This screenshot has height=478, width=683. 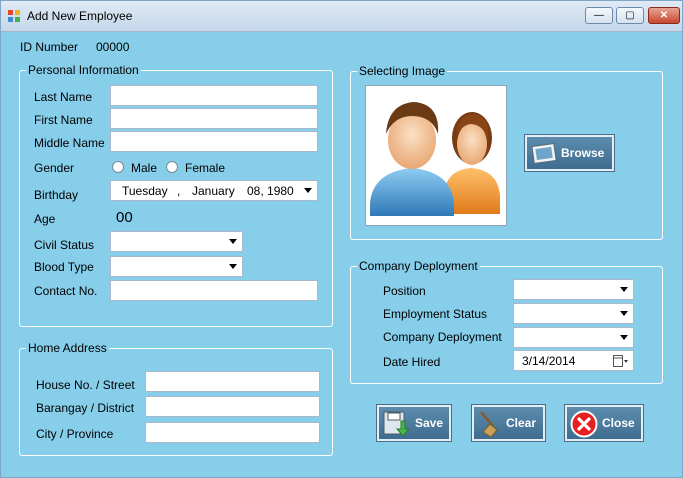 What do you see at coordinates (583, 153) in the screenshot?
I see `browse-label: Browse` at bounding box center [583, 153].